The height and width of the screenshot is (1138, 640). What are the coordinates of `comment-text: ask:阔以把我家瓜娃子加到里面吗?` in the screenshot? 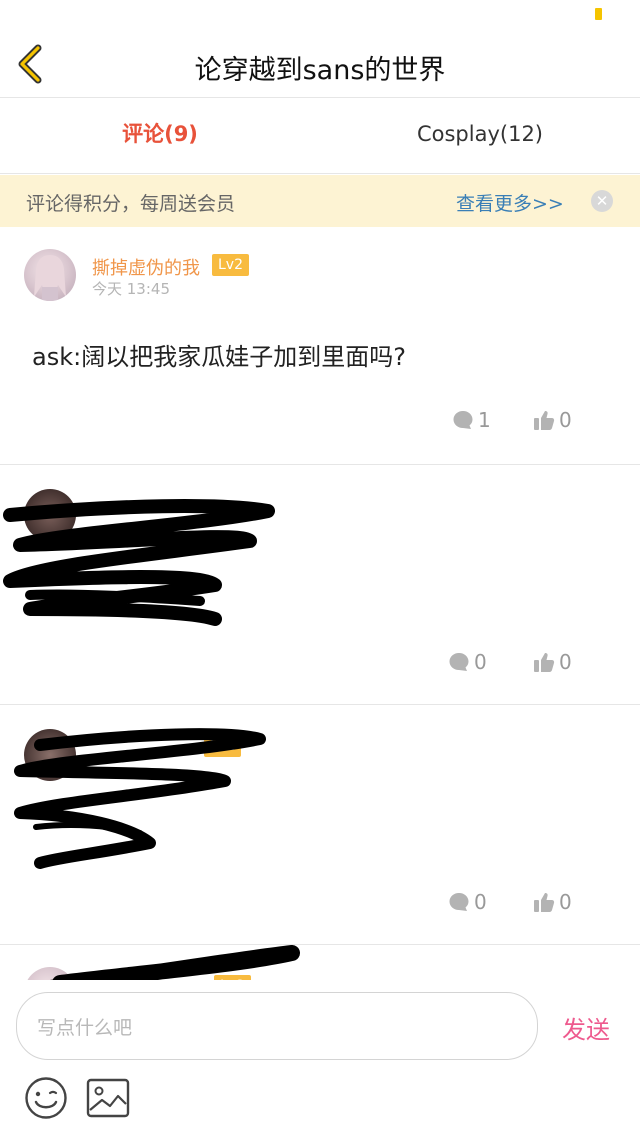 It's located at (219, 357).